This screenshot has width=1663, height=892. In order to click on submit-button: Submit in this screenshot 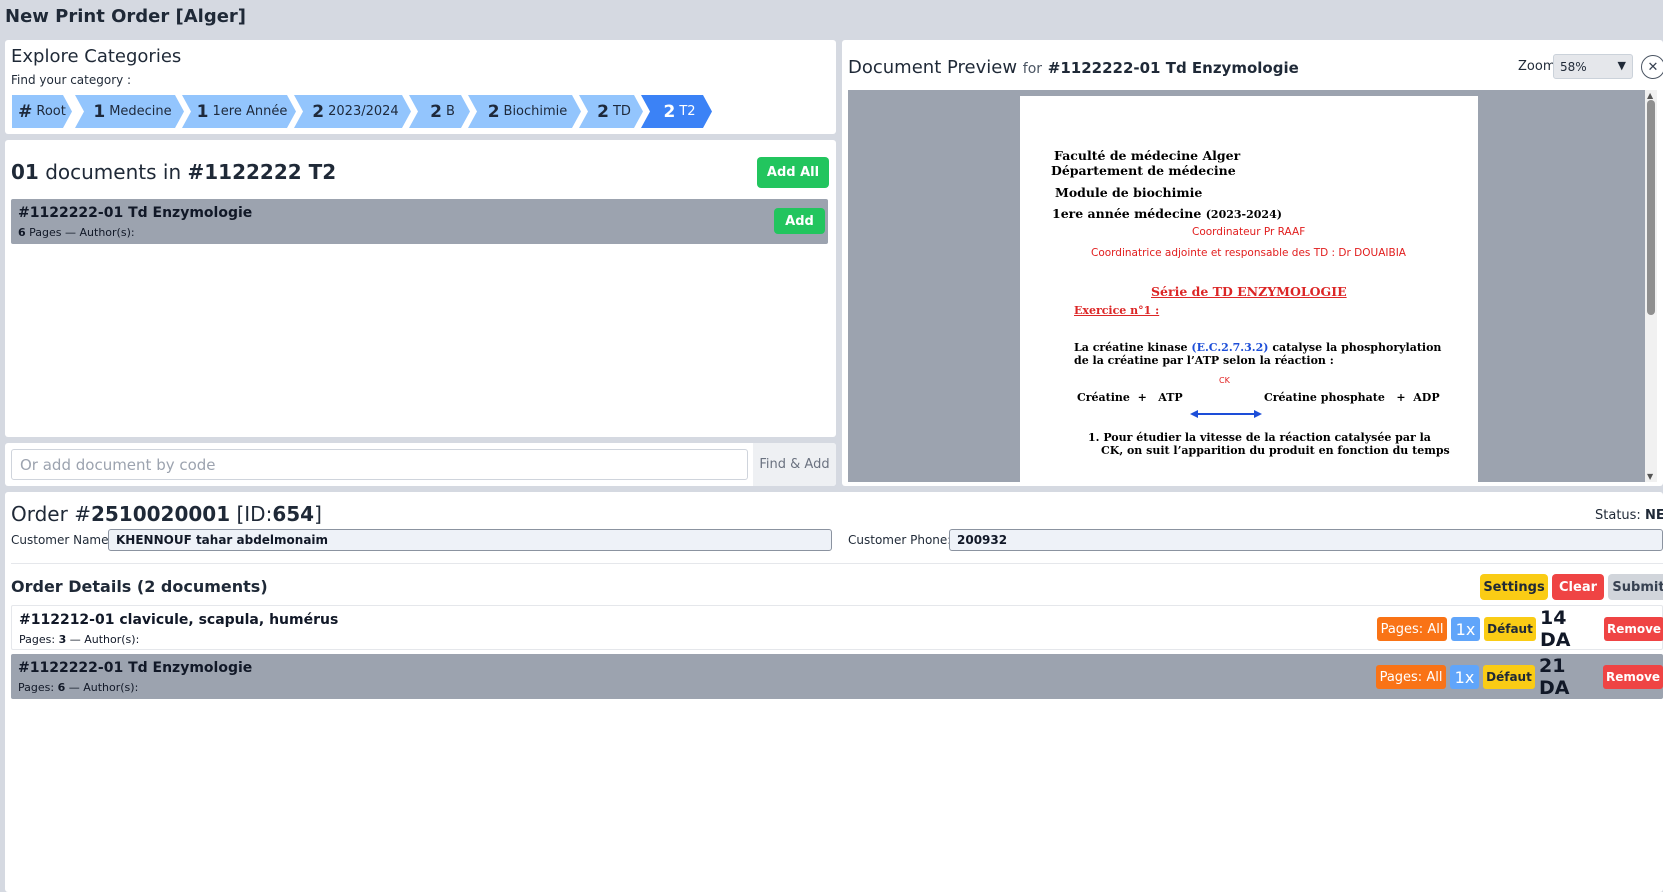, I will do `click(1635, 587)`.